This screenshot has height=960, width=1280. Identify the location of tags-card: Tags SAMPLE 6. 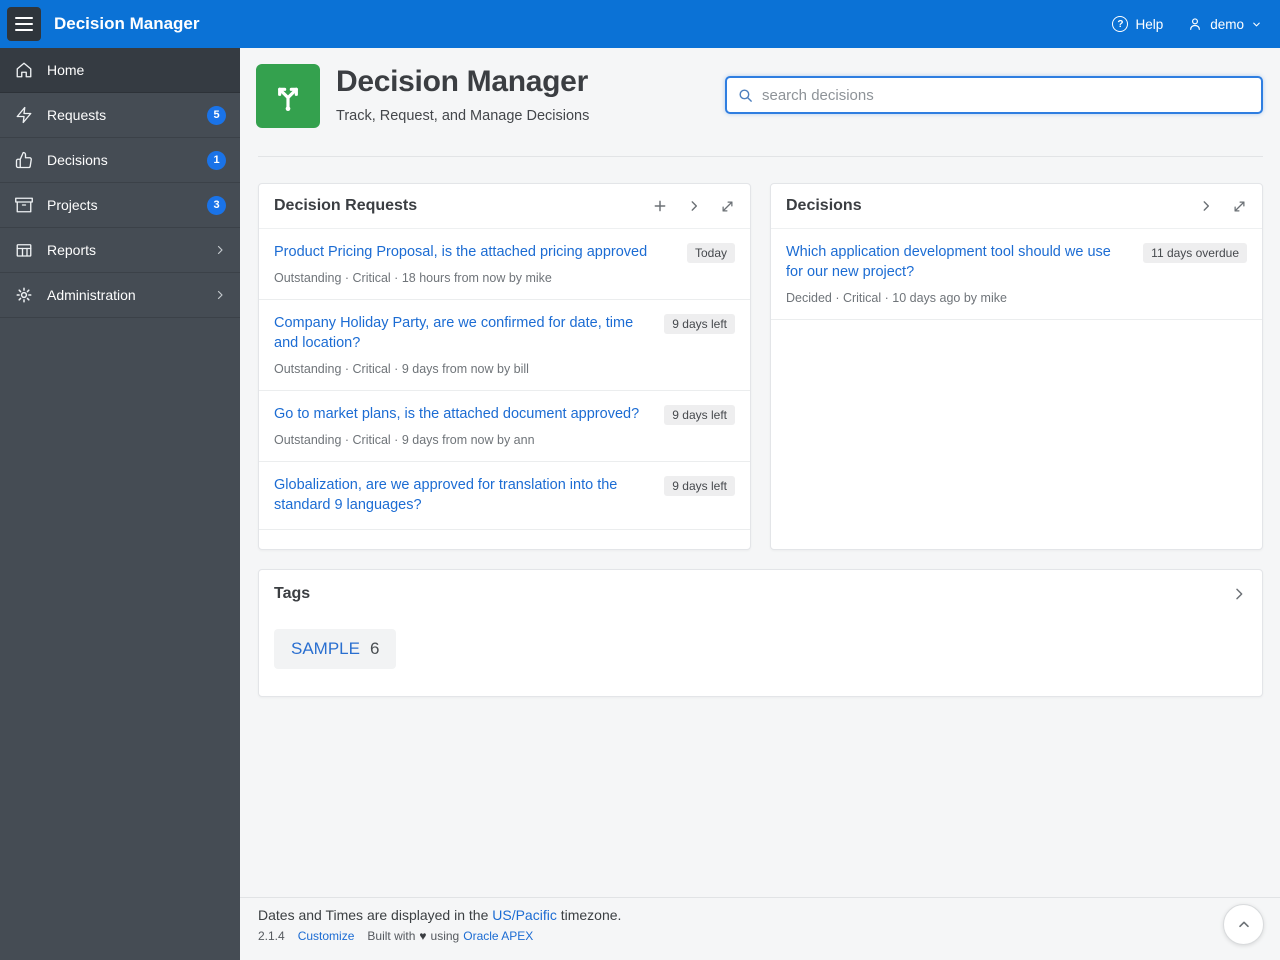
(760, 633).